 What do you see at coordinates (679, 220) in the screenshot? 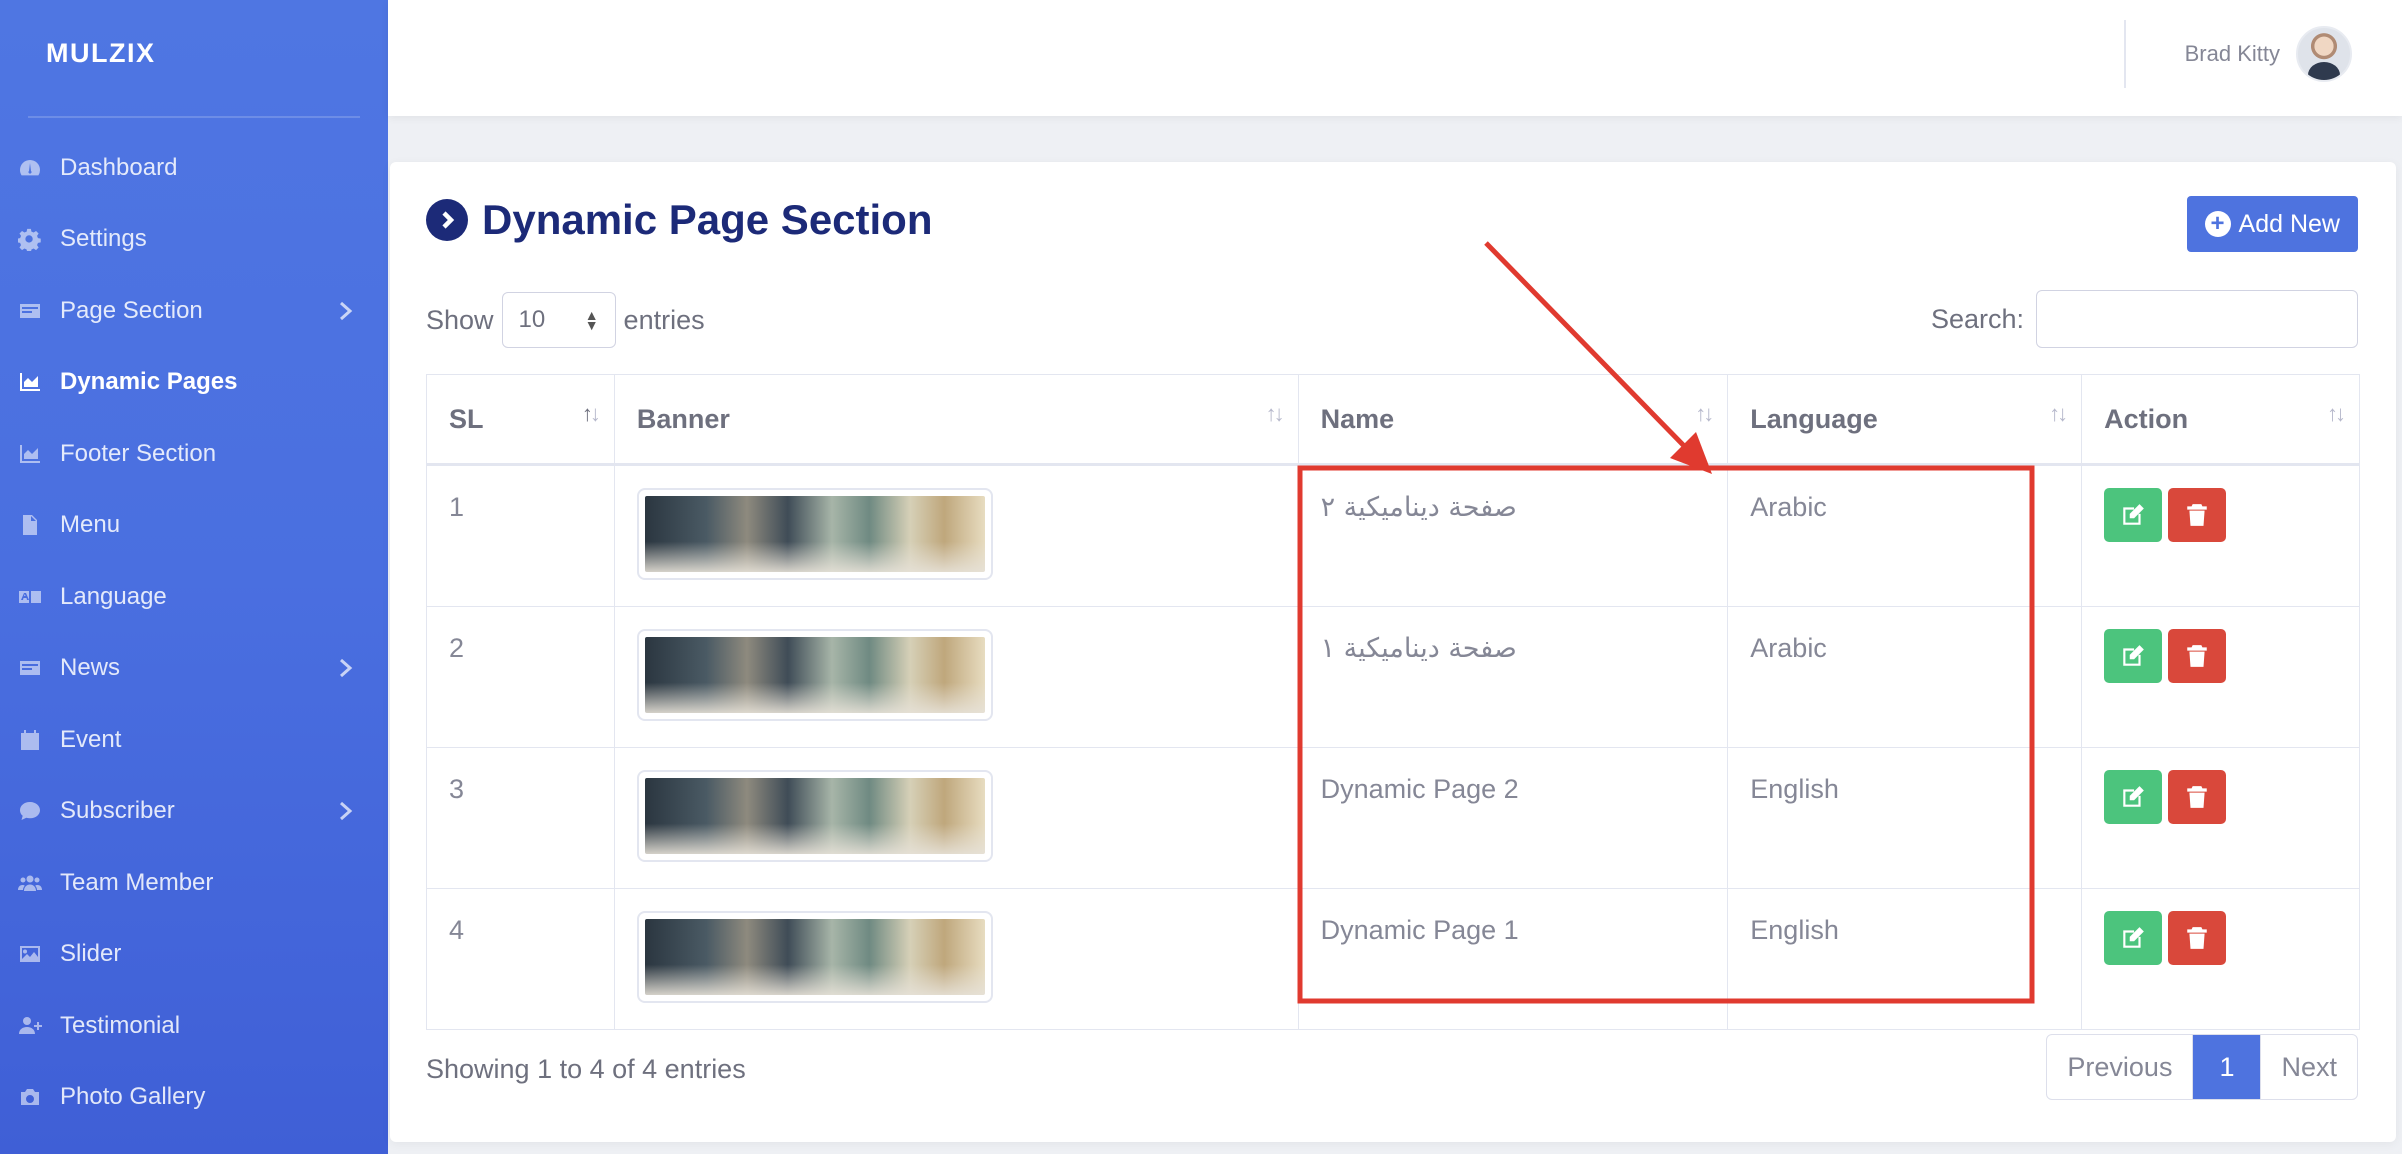
I see `page-title: Dynamic Page Section` at bounding box center [679, 220].